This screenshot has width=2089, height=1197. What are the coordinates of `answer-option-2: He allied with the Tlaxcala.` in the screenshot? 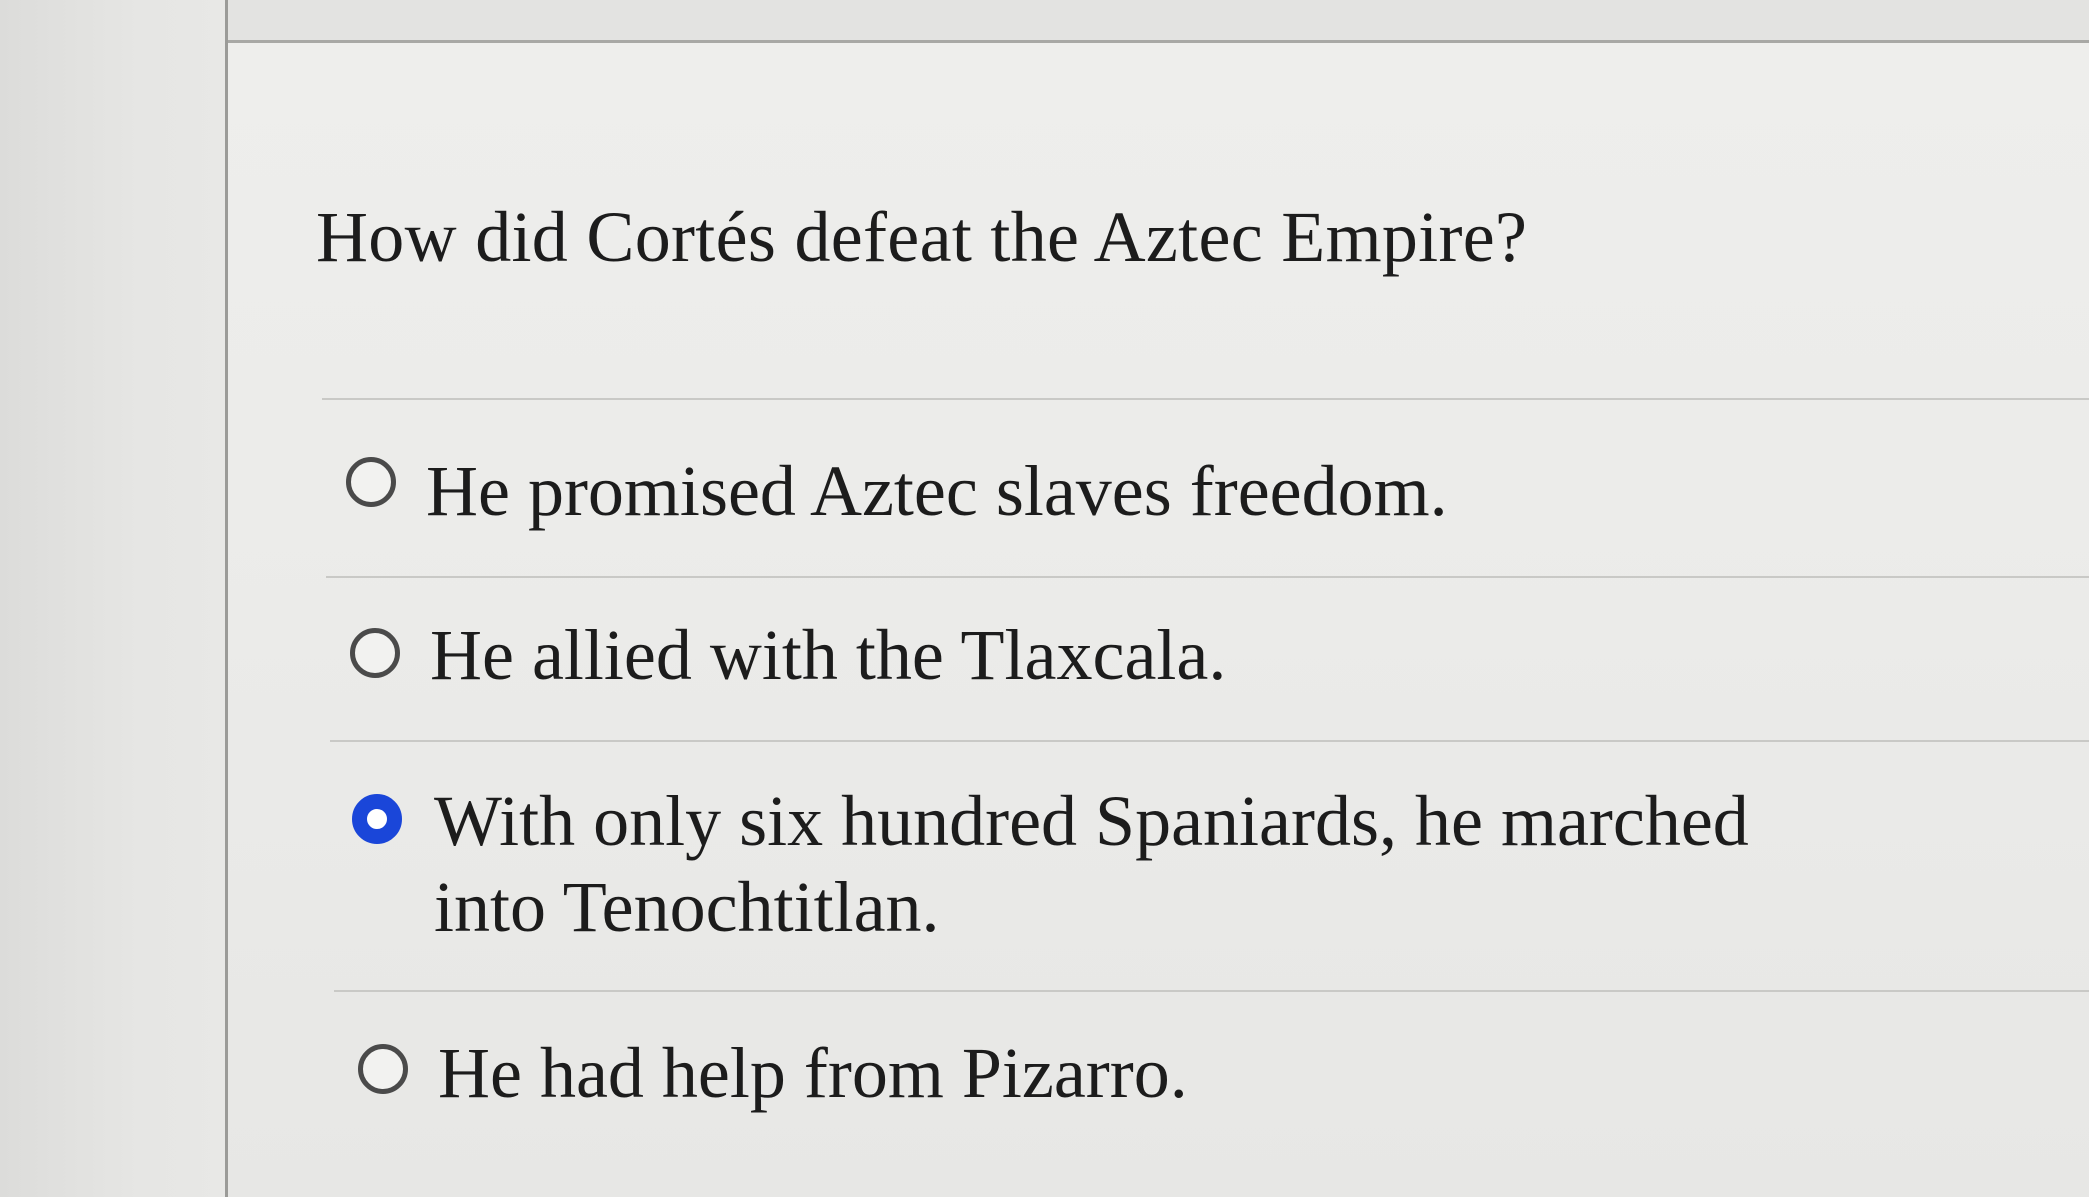 It's located at (788, 655).